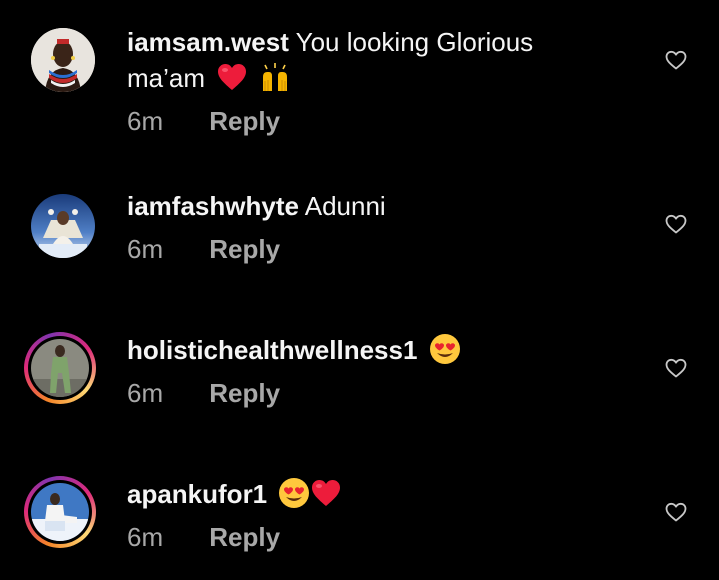 The width and height of the screenshot is (719, 580). What do you see at coordinates (414, 42) in the screenshot?
I see `comment-body: You looking Glorious` at bounding box center [414, 42].